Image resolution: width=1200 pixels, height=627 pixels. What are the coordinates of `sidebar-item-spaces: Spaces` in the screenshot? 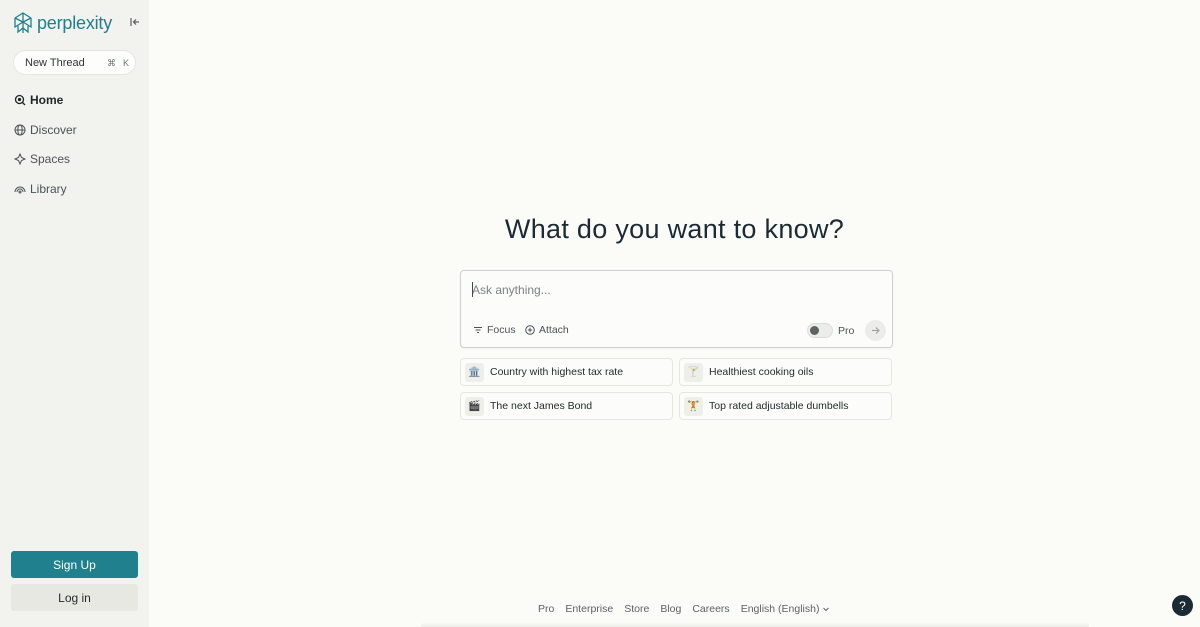 It's located at (45, 159).